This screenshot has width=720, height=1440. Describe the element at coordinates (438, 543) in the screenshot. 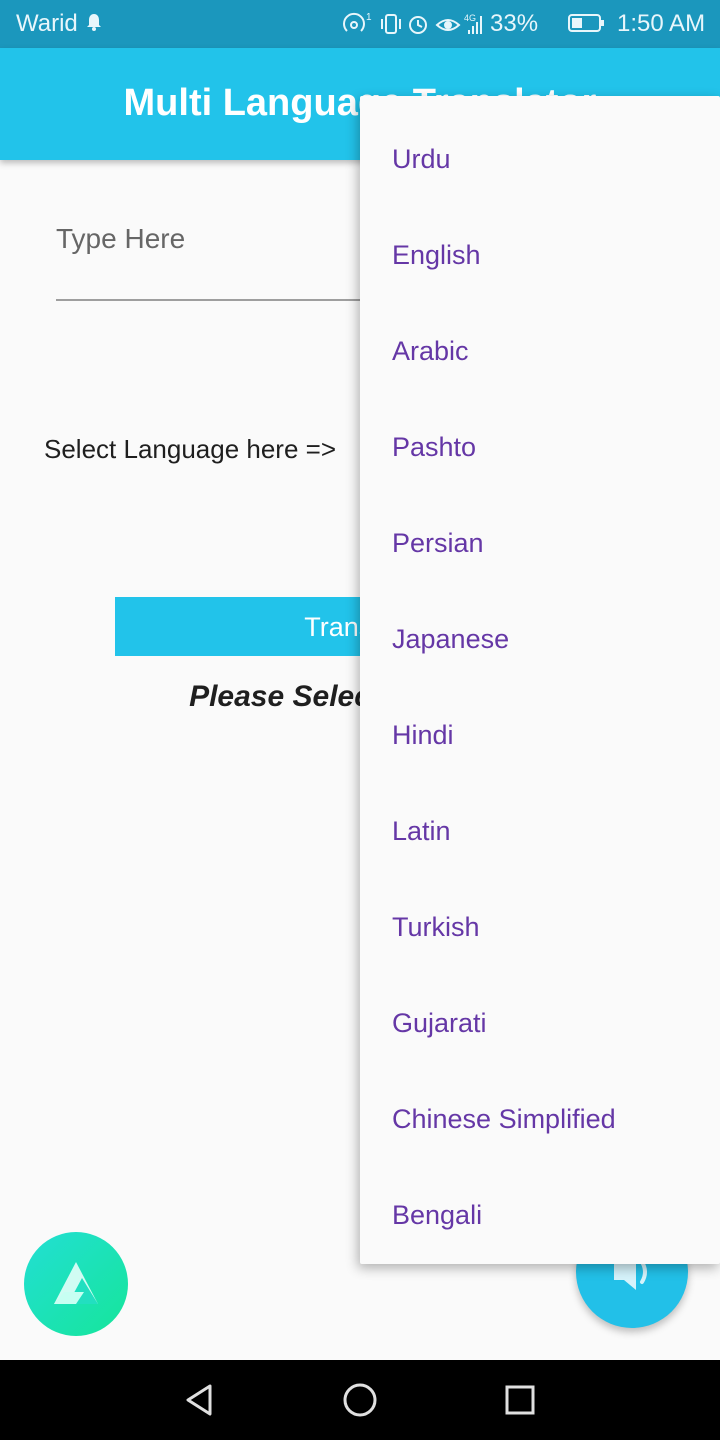

I see `menu-item-label: Persian` at that location.